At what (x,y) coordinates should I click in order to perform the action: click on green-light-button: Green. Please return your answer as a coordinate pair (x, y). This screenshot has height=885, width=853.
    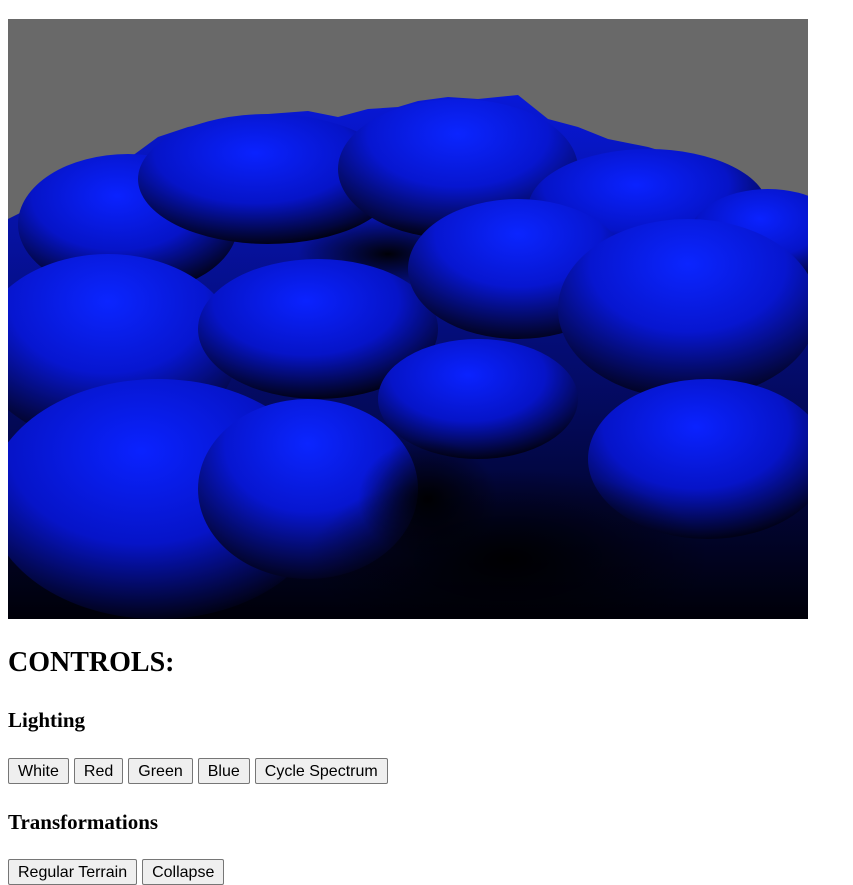
    Looking at the image, I should click on (160, 771).